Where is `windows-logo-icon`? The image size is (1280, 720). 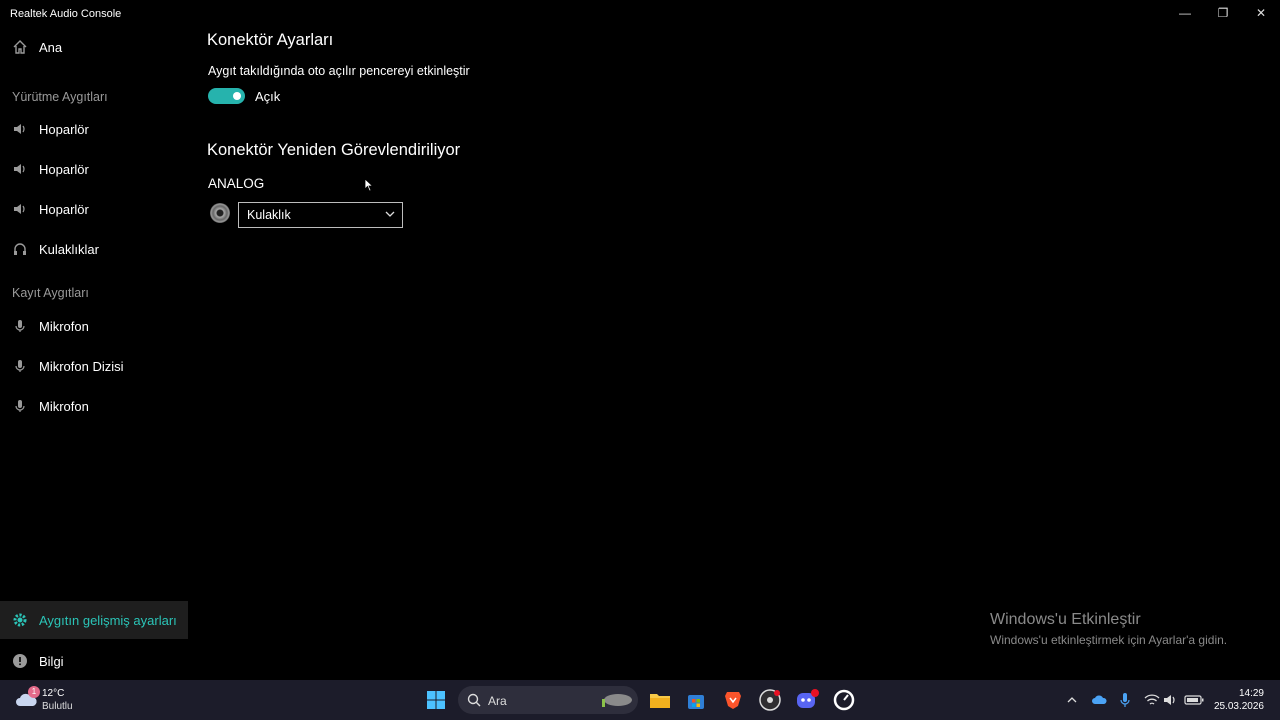
windows-logo-icon is located at coordinates (436, 700).